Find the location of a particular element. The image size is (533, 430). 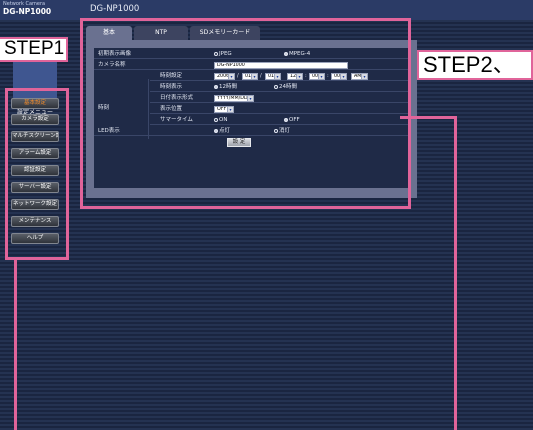

step2-pointer-line is located at coordinates (455, 273).